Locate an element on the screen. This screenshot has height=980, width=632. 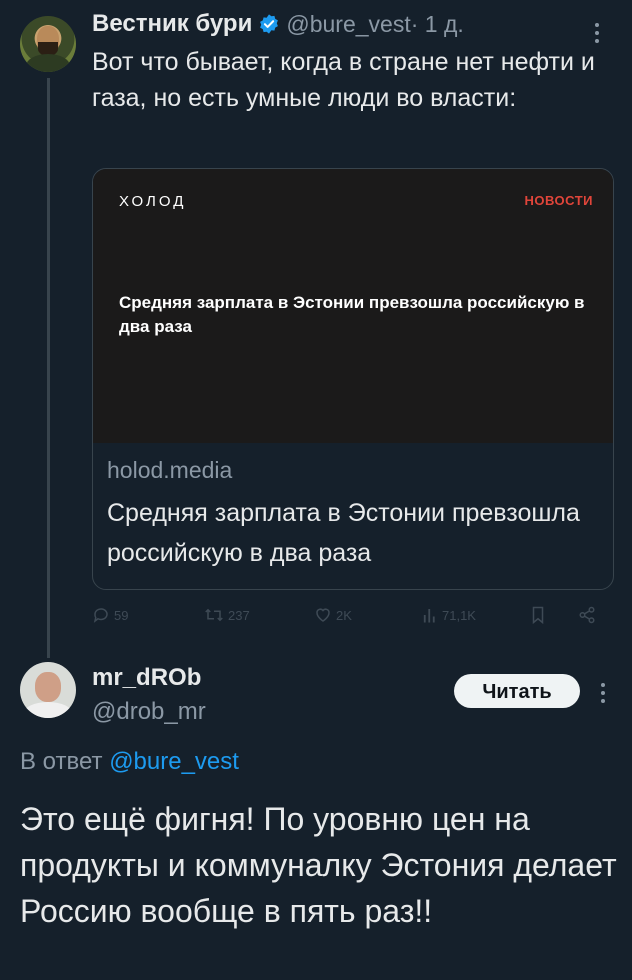
avatar-face is located at coordinates (48, 687).